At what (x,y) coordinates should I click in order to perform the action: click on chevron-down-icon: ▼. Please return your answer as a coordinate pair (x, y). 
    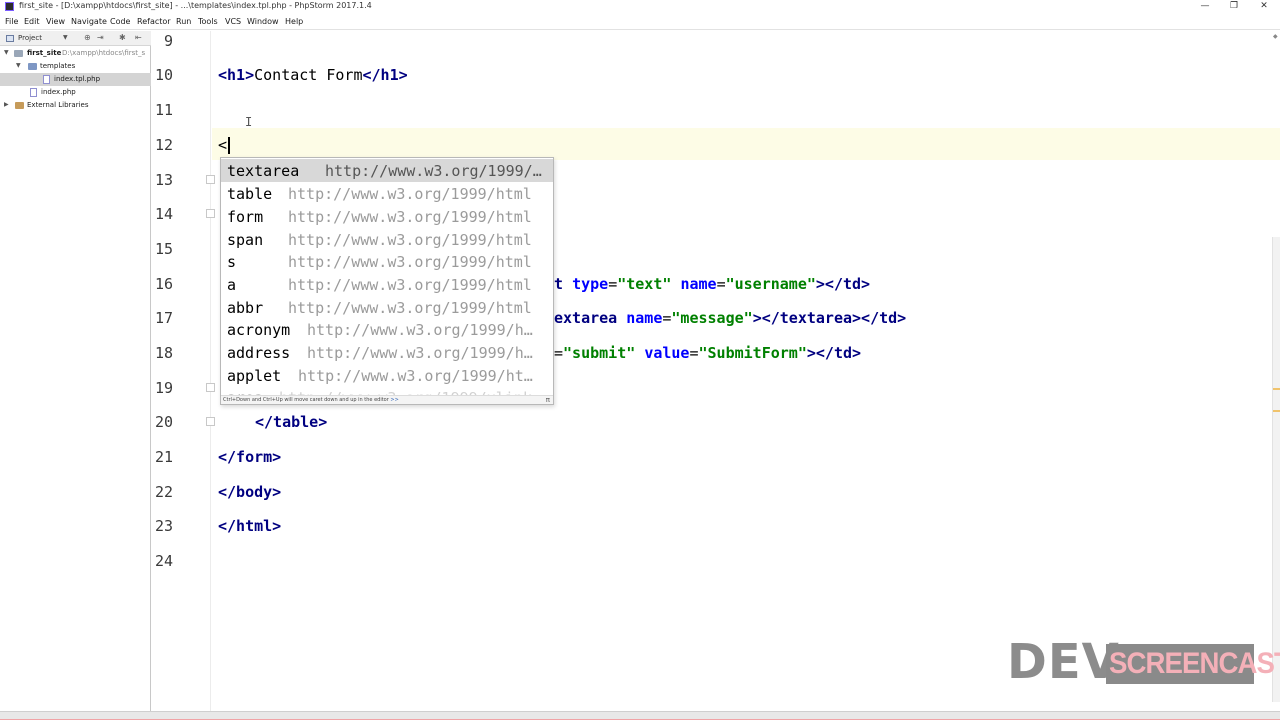
    Looking at the image, I should click on (65, 37).